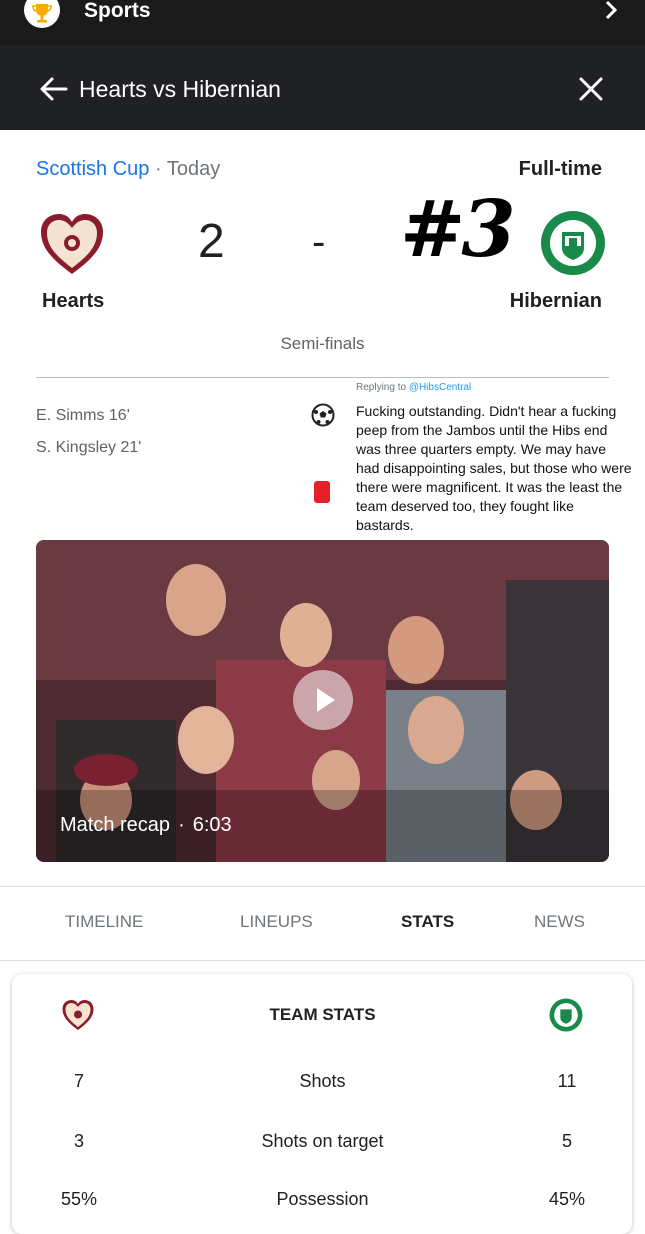 The height and width of the screenshot is (1234, 645). Describe the element at coordinates (72, 244) in the screenshot. I see `hearts-crest-icon` at that location.